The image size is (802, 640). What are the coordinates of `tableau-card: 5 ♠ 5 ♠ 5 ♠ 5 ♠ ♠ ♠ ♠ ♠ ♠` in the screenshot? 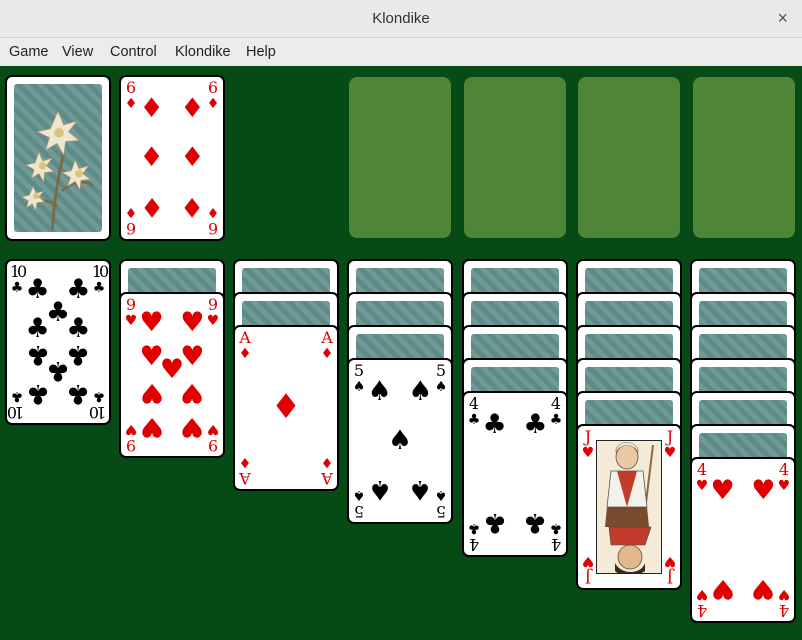 It's located at (400, 441).